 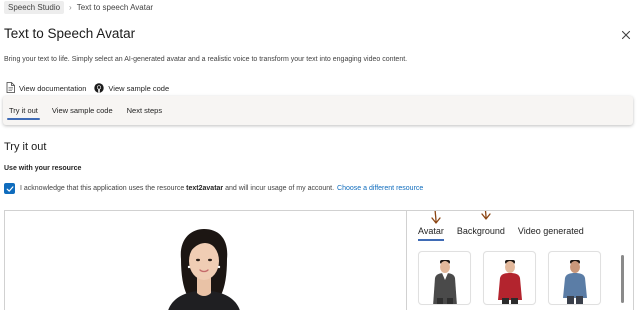 What do you see at coordinates (622, 279) in the screenshot?
I see `panel-scrollbar` at bounding box center [622, 279].